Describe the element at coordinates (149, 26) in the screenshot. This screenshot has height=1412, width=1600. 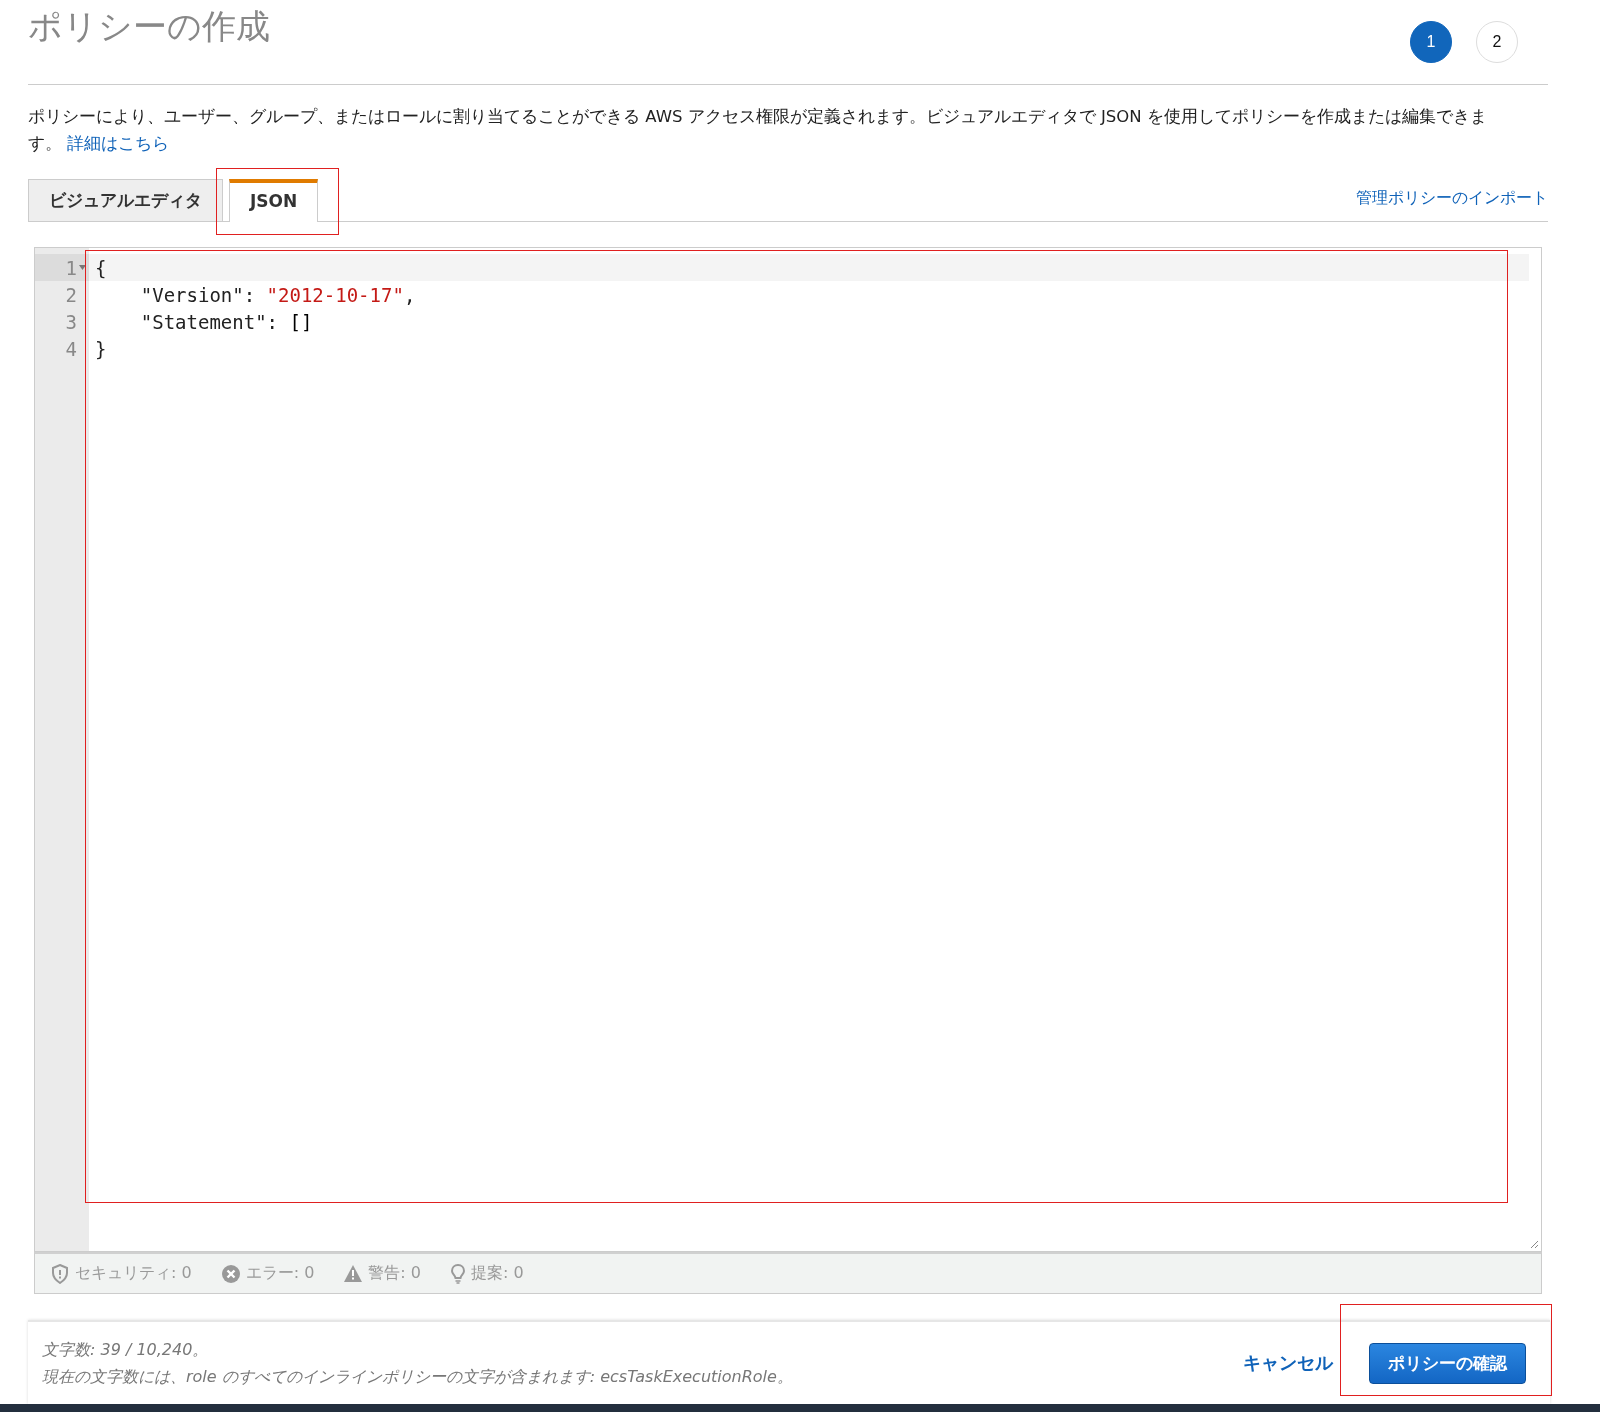
I see `page-title: ポリシーの作成` at that location.